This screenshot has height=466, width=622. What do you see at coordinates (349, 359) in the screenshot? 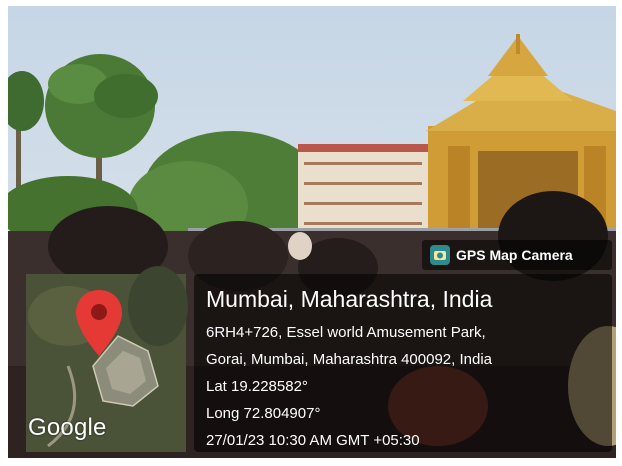
I see `address-line-2: Gorai, Mumbai, Maharashtra 400092, India` at bounding box center [349, 359].